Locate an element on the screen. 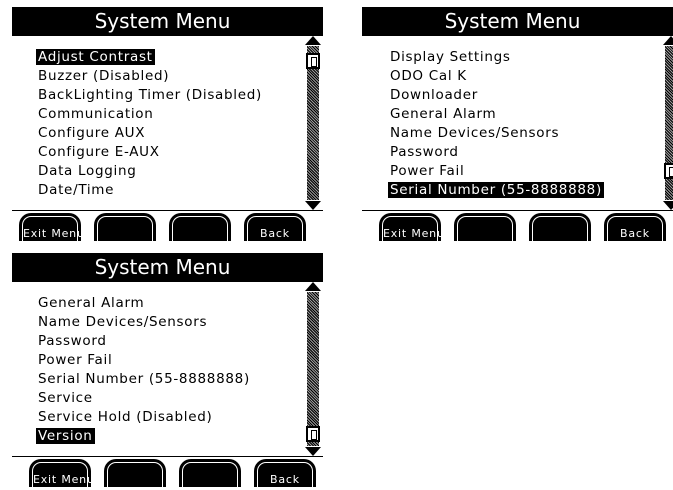 The image size is (673, 490). menu-item-display-settings: Display Settings is located at coordinates (496, 57).